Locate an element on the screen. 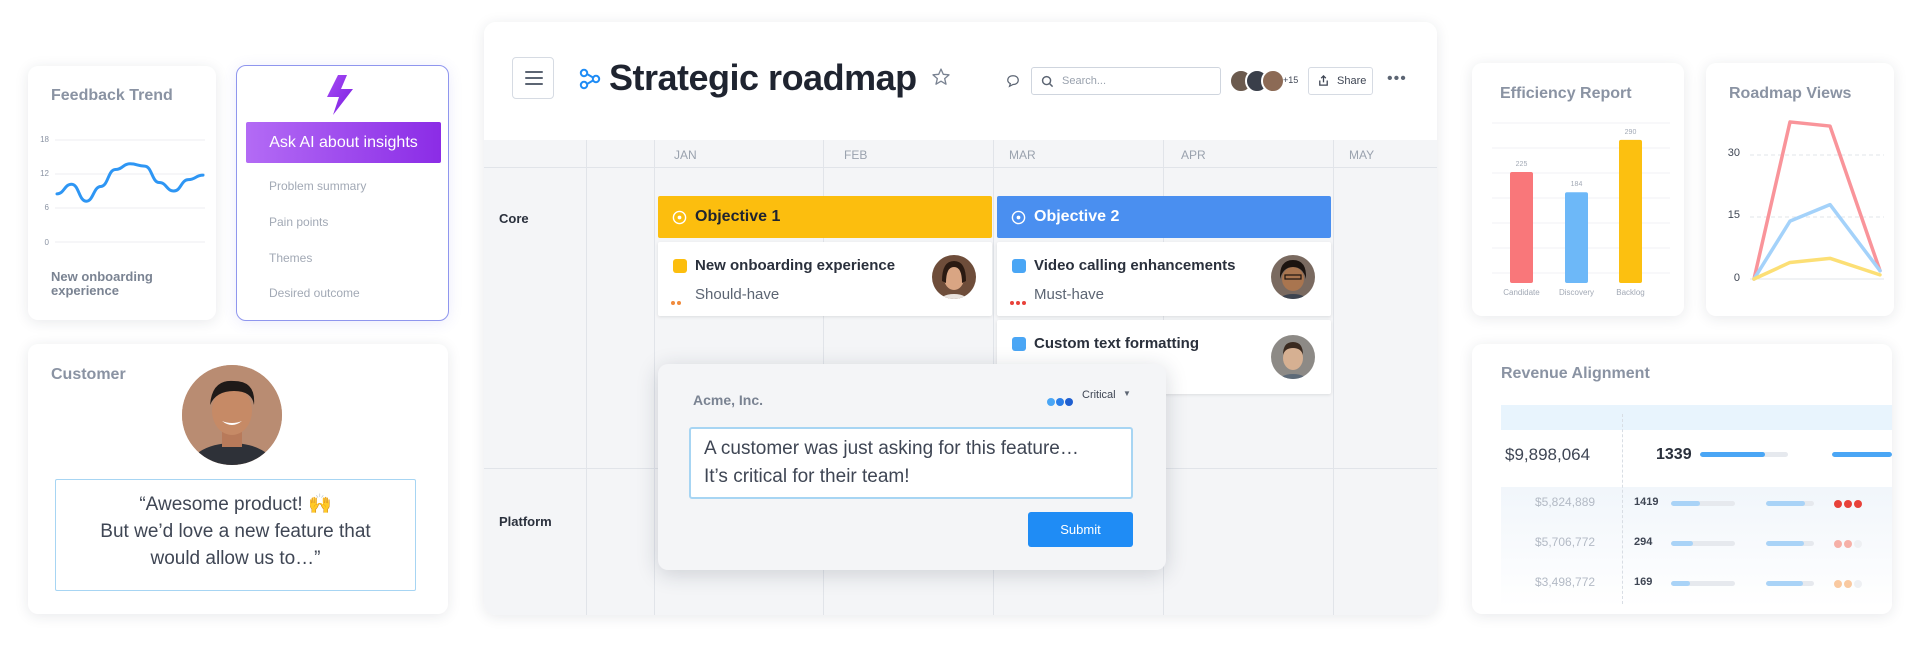  priority-dots is located at coordinates (677, 301).